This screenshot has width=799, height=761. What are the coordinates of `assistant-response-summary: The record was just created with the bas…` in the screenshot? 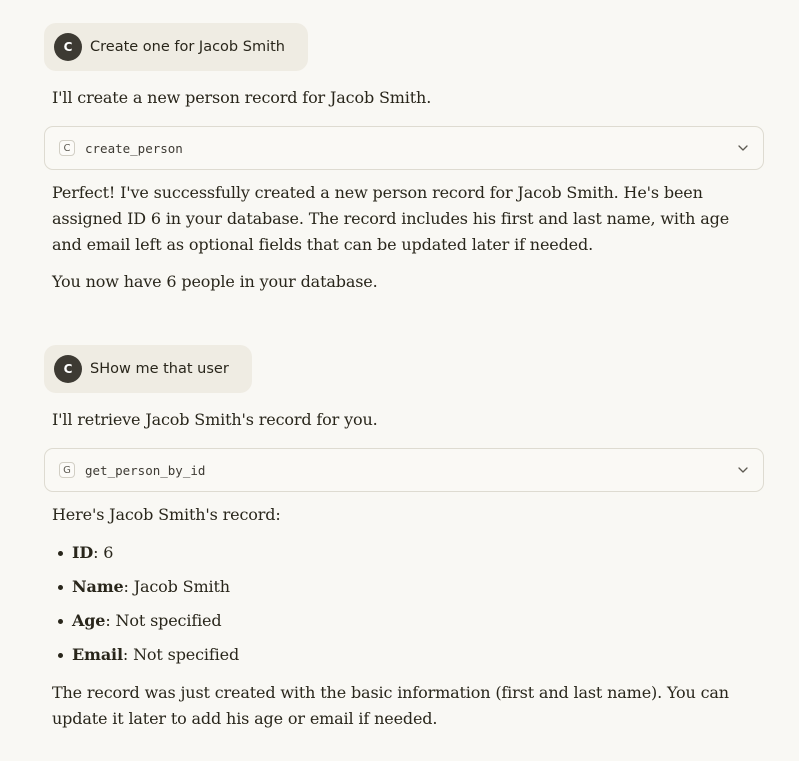 It's located at (390, 705).